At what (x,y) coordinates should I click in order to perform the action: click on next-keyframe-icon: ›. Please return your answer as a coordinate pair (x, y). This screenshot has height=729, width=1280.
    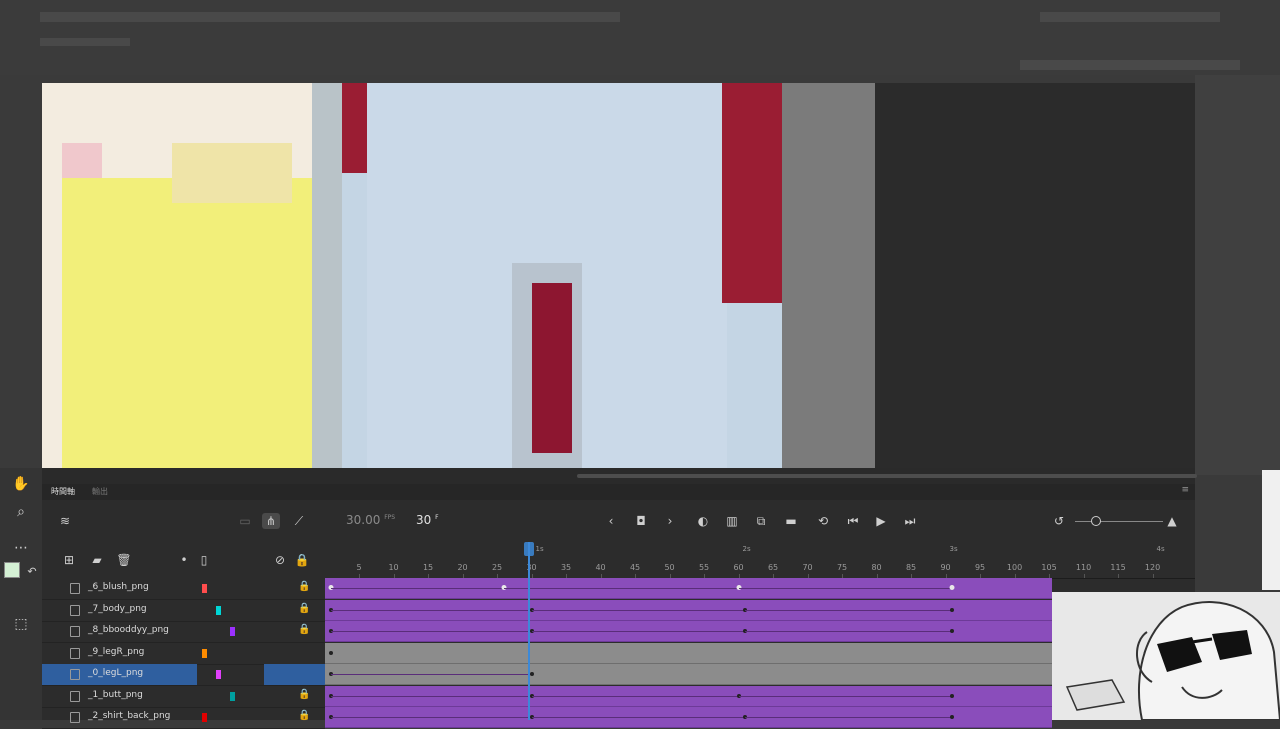
    Looking at the image, I should click on (670, 521).